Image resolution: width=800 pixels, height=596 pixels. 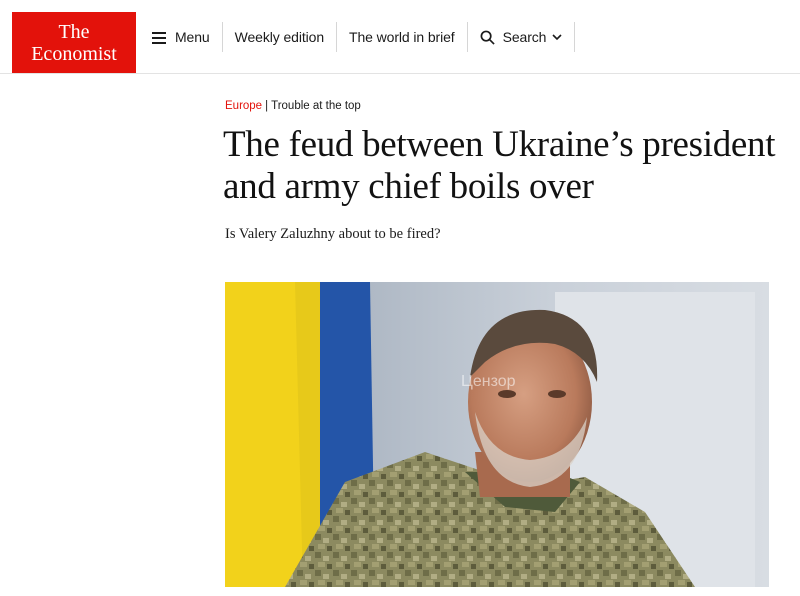 I want to click on logo-line-2: Economist, so click(x=74, y=53).